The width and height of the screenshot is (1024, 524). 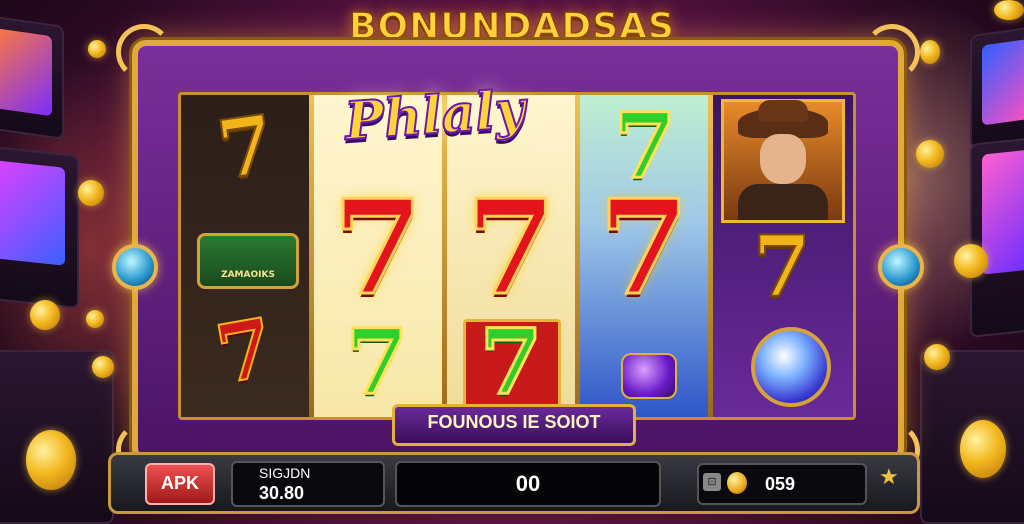 I want to click on coin-display: ⊡ 059, so click(x=782, y=484).